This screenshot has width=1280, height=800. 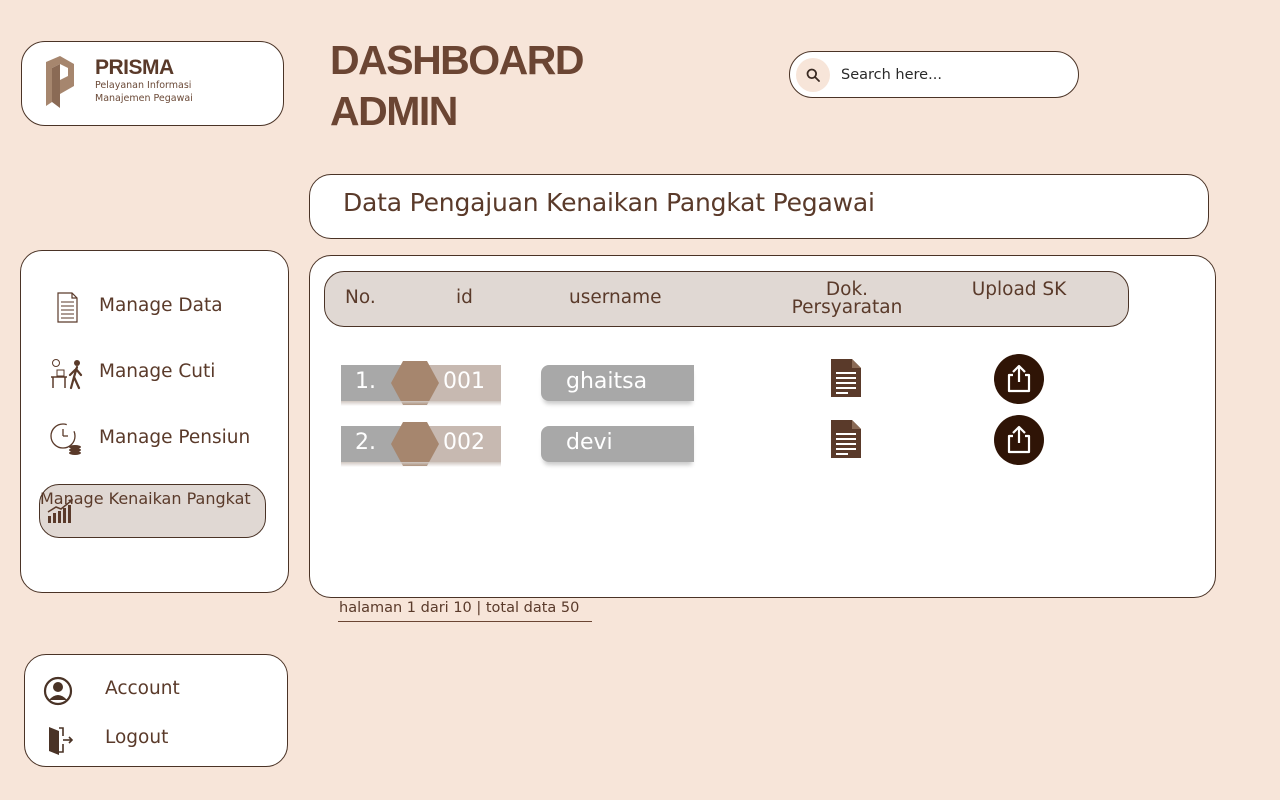 I want to click on logout-button: Logout, so click(x=153, y=738).